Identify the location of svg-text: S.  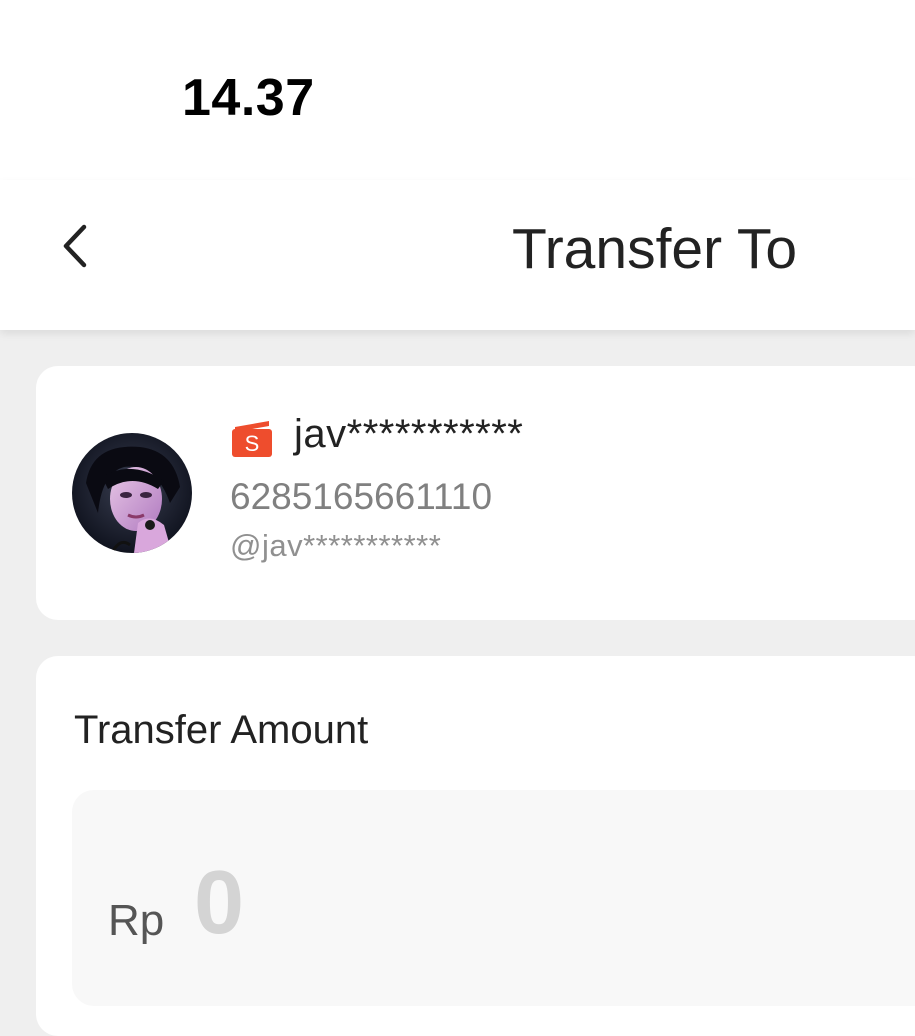
(252, 443).